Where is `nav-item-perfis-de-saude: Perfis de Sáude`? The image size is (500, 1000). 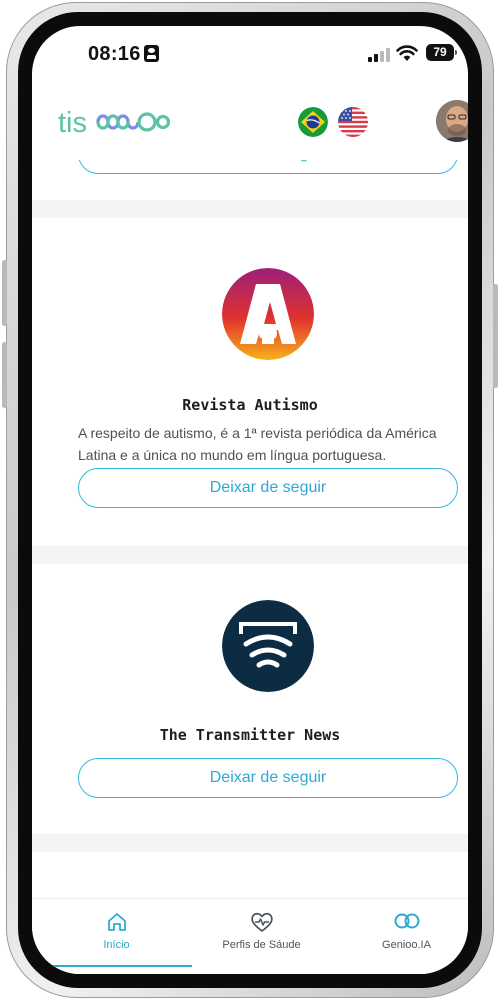 nav-item-perfis-de-saude: Perfis de Sáude is located at coordinates (261, 934).